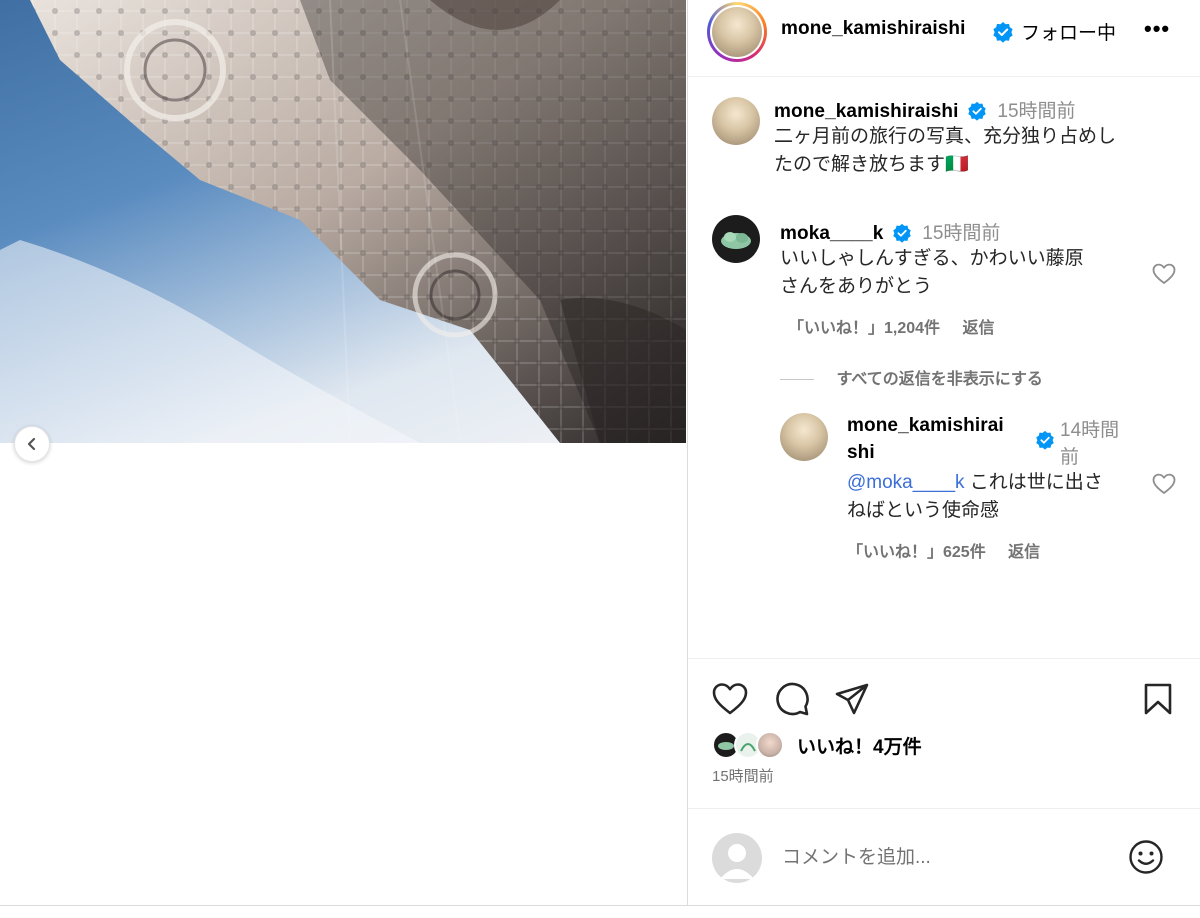 This screenshot has height=918, width=1200. I want to click on reply-reply-button: 返信, so click(1024, 552).